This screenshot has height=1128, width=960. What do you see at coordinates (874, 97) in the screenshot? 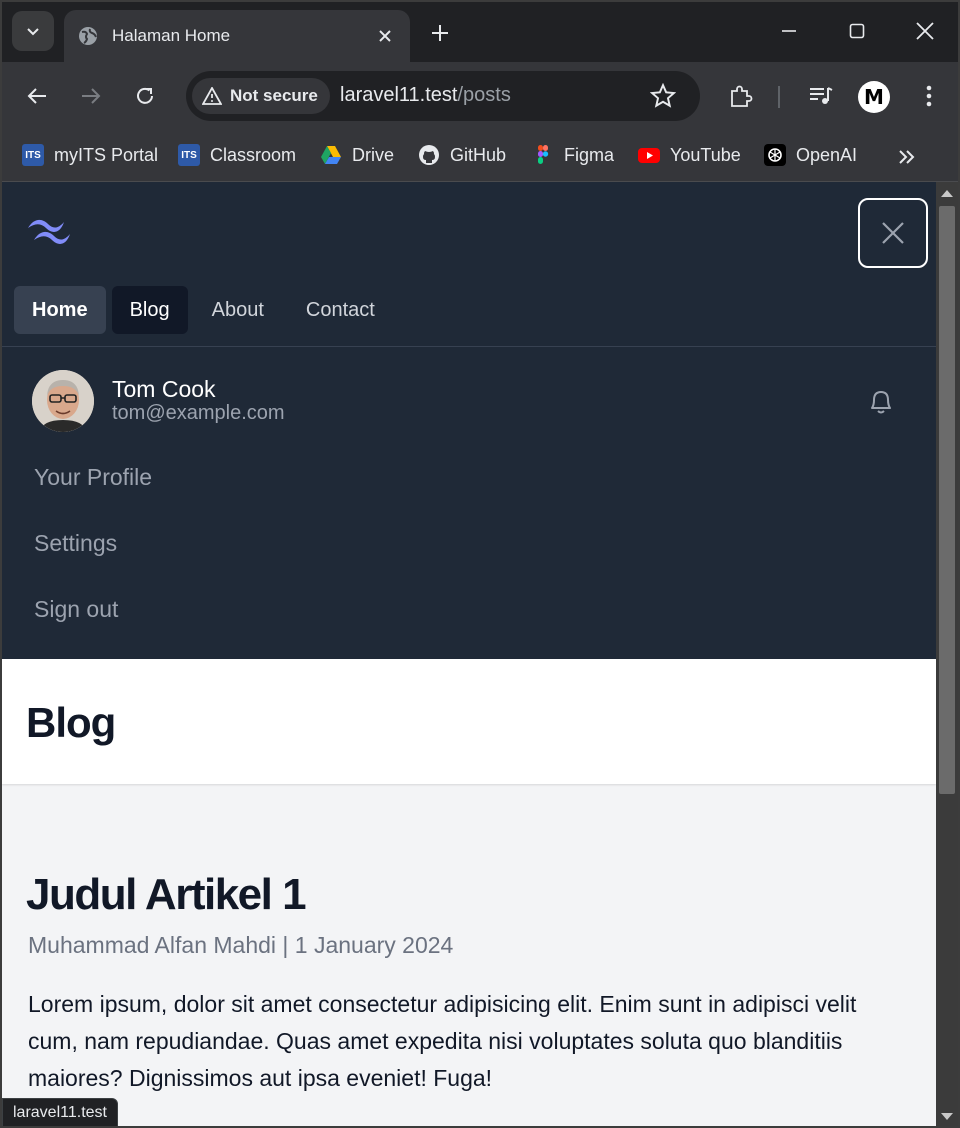
I see `profile-avatar: M` at bounding box center [874, 97].